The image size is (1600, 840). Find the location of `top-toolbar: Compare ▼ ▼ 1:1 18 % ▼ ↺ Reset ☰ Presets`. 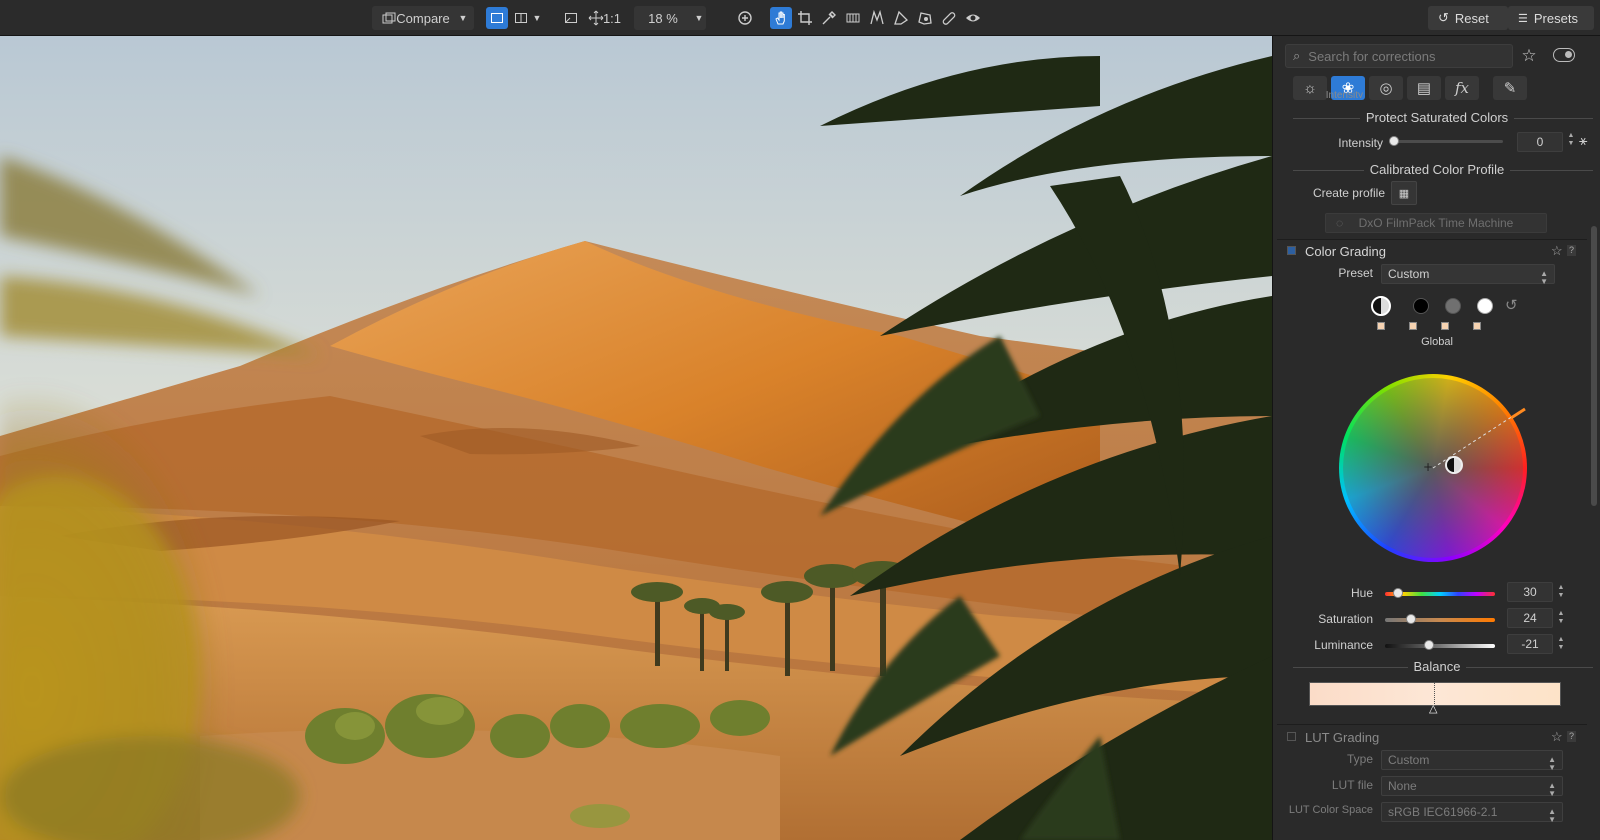

top-toolbar: Compare ▼ ▼ 1:1 18 % ▼ ↺ Reset ☰ Presets is located at coordinates (800, 18).